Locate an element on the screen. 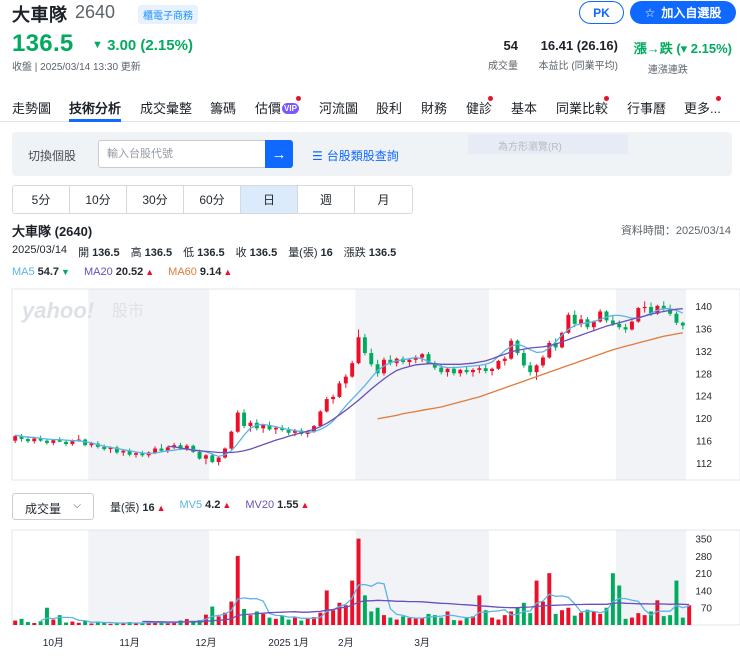  volume-tick-label: 350 is located at coordinates (703, 540).